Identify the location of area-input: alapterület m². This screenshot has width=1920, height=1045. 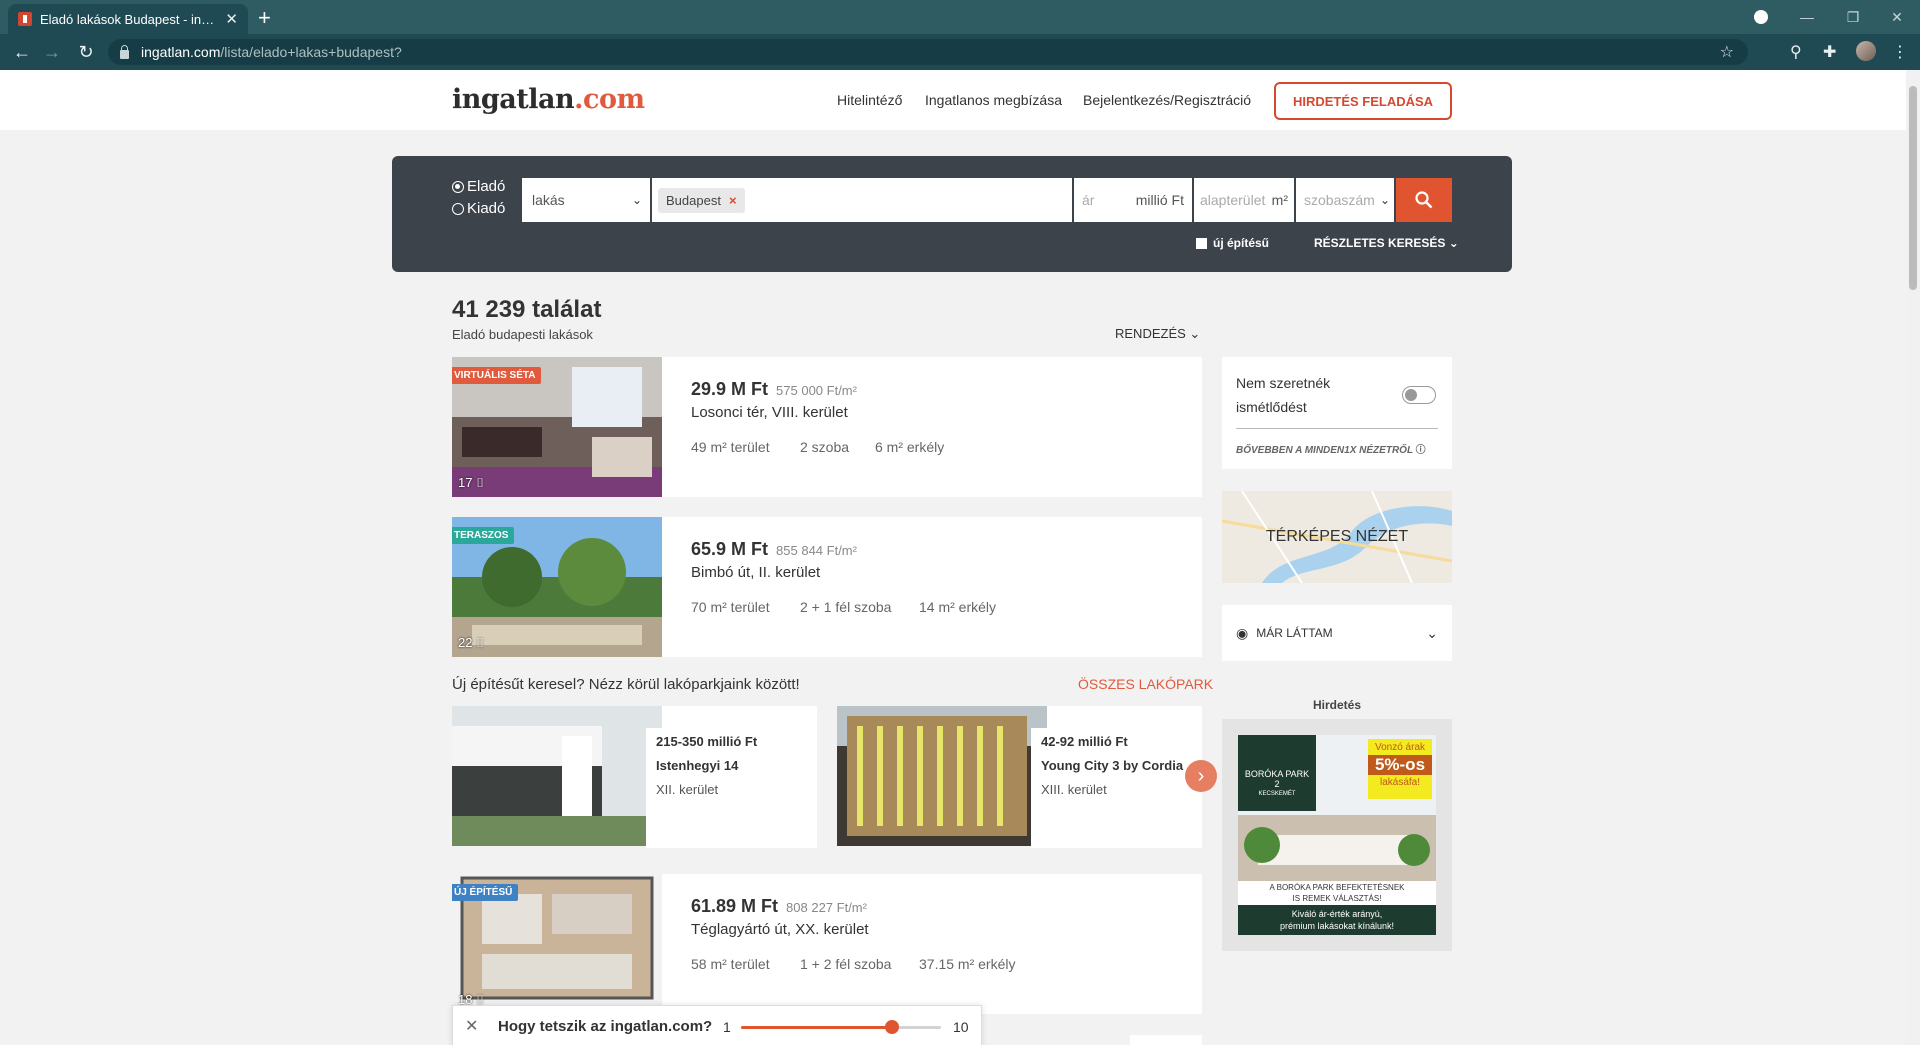
(1244, 200).